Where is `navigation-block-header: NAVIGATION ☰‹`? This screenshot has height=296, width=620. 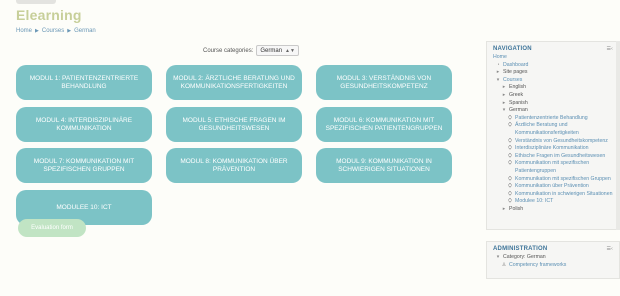
navigation-block-header: NAVIGATION ☰‹ is located at coordinates (553, 48).